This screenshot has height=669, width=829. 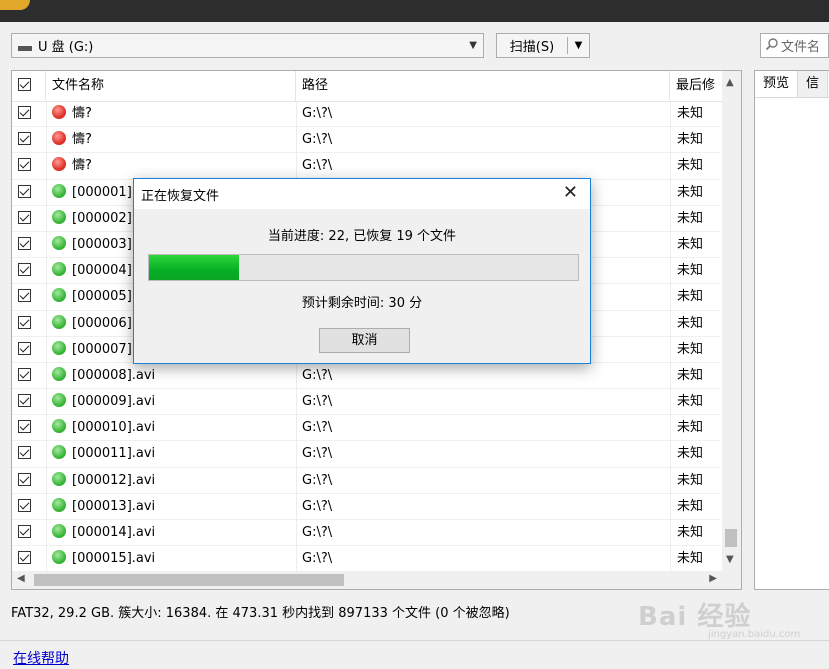 I want to click on table-row: [000014].avi G:\?\ 未知, so click(x=366, y=533).